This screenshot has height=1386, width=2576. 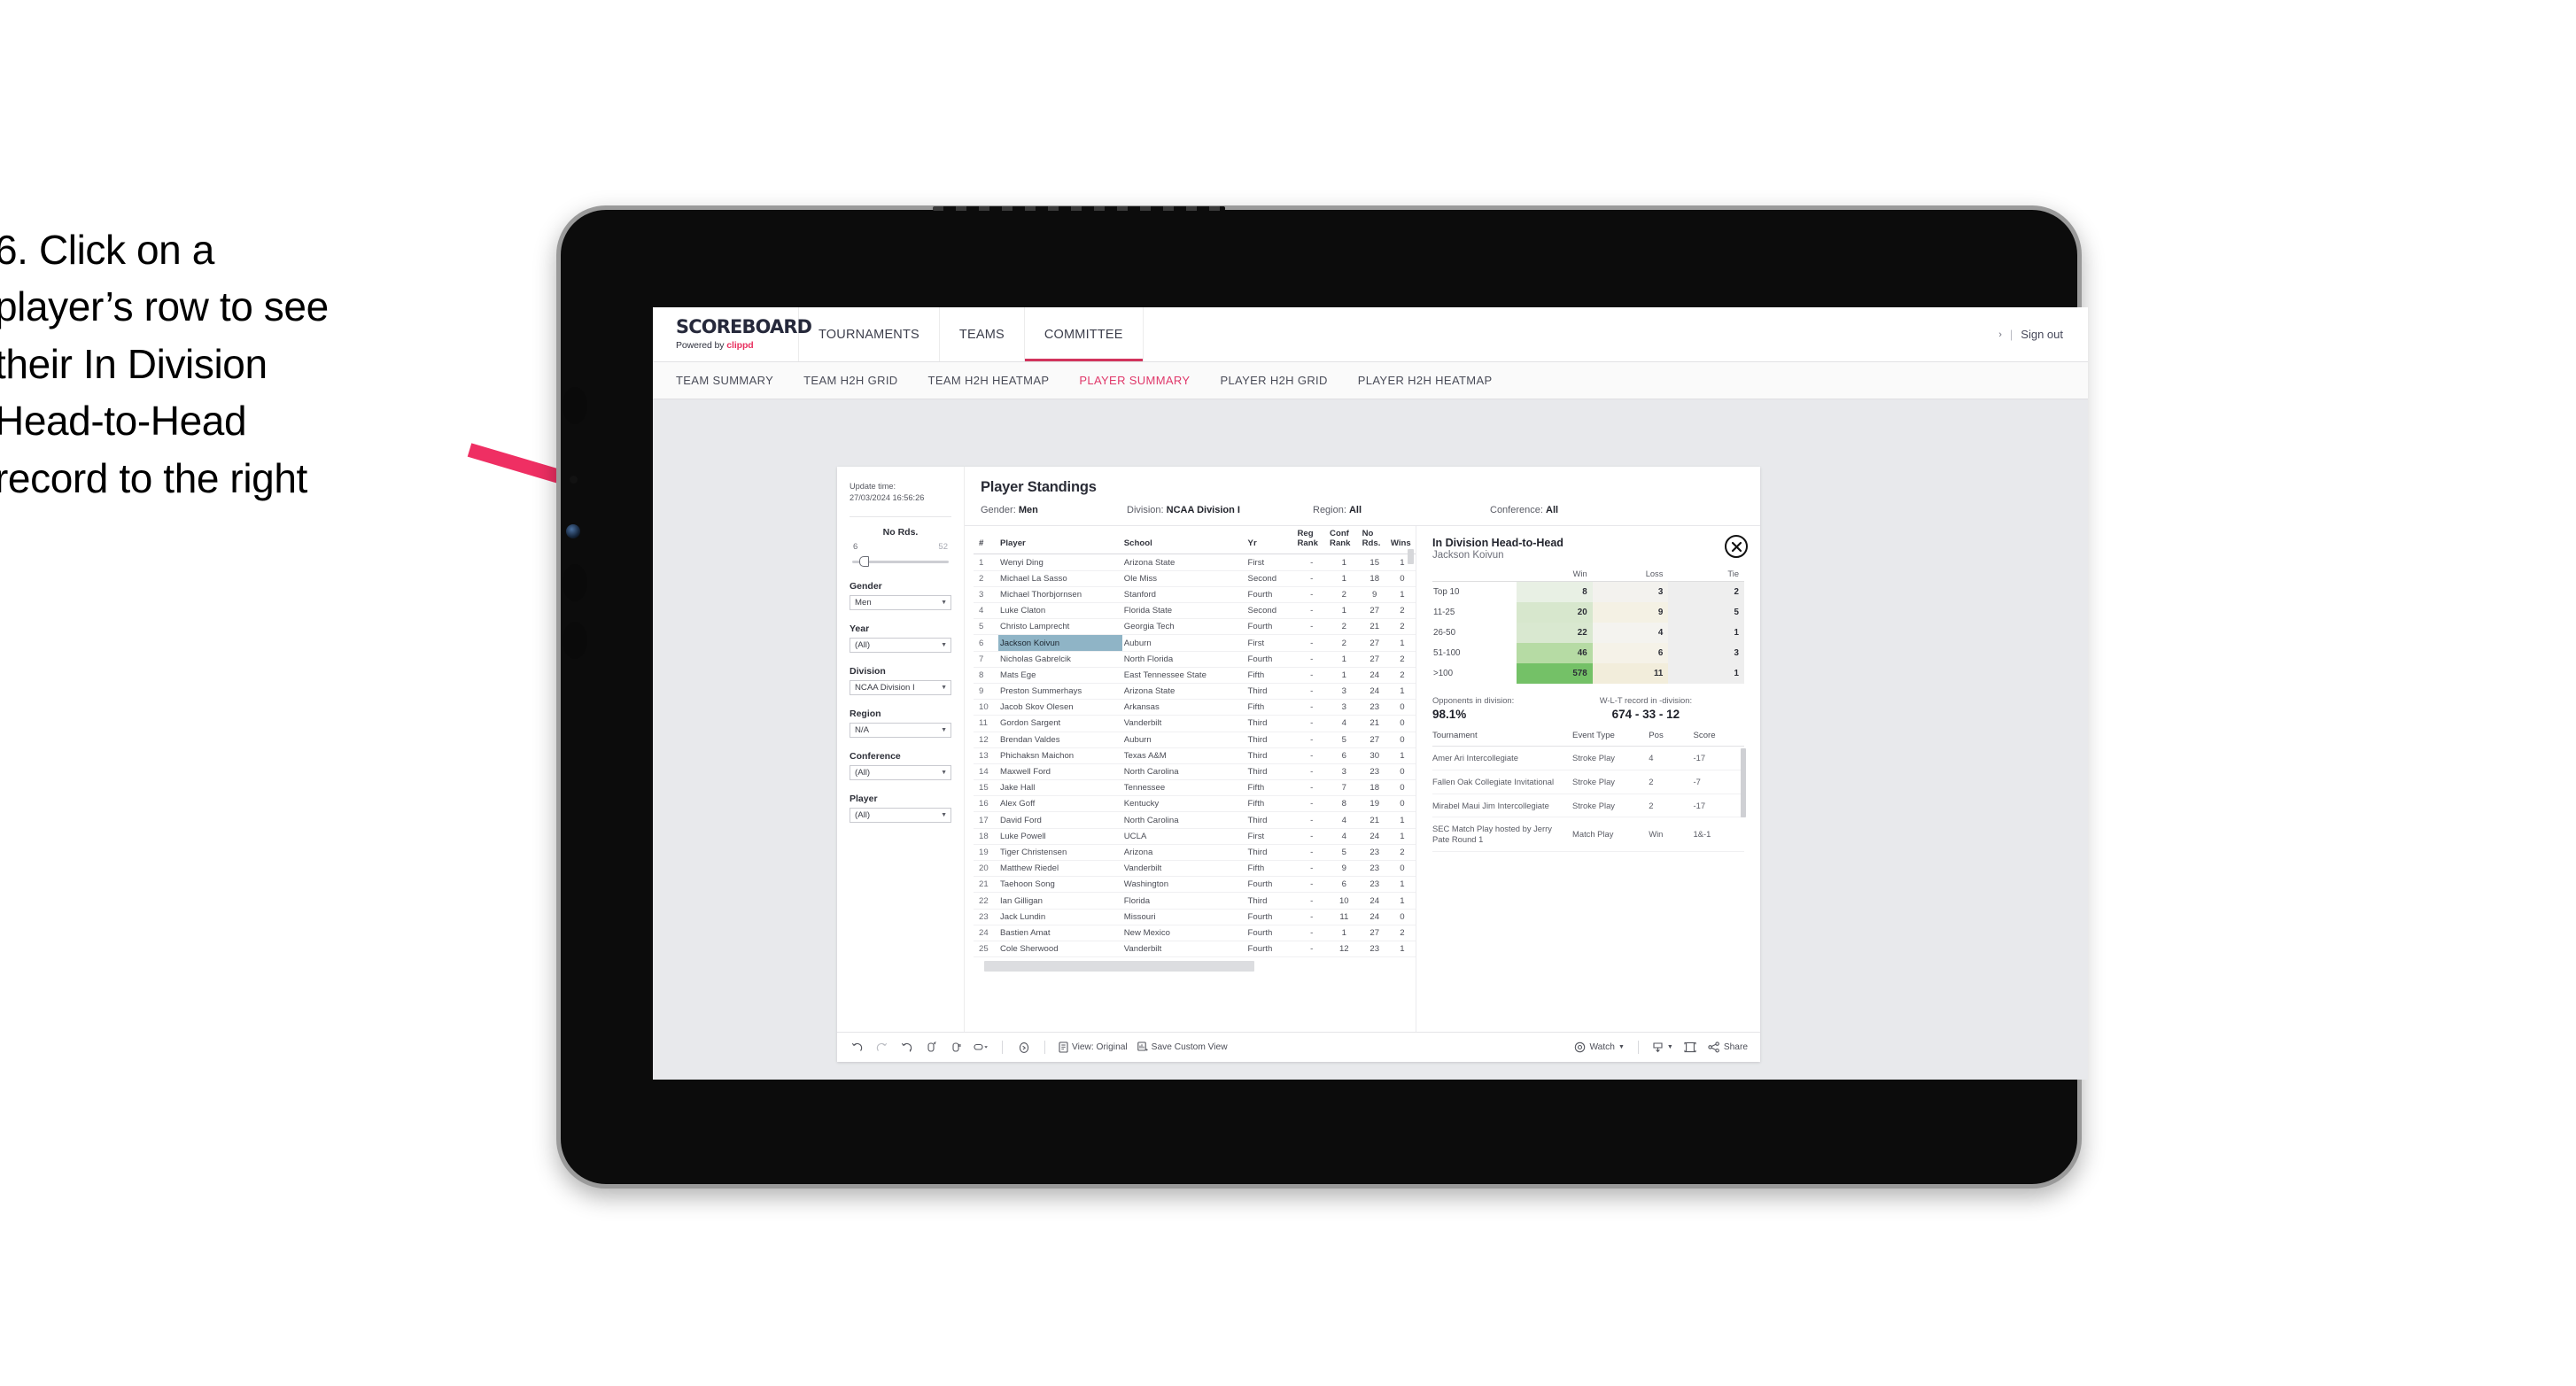 What do you see at coordinates (575, 582) in the screenshot?
I see `volume-up-button` at bounding box center [575, 582].